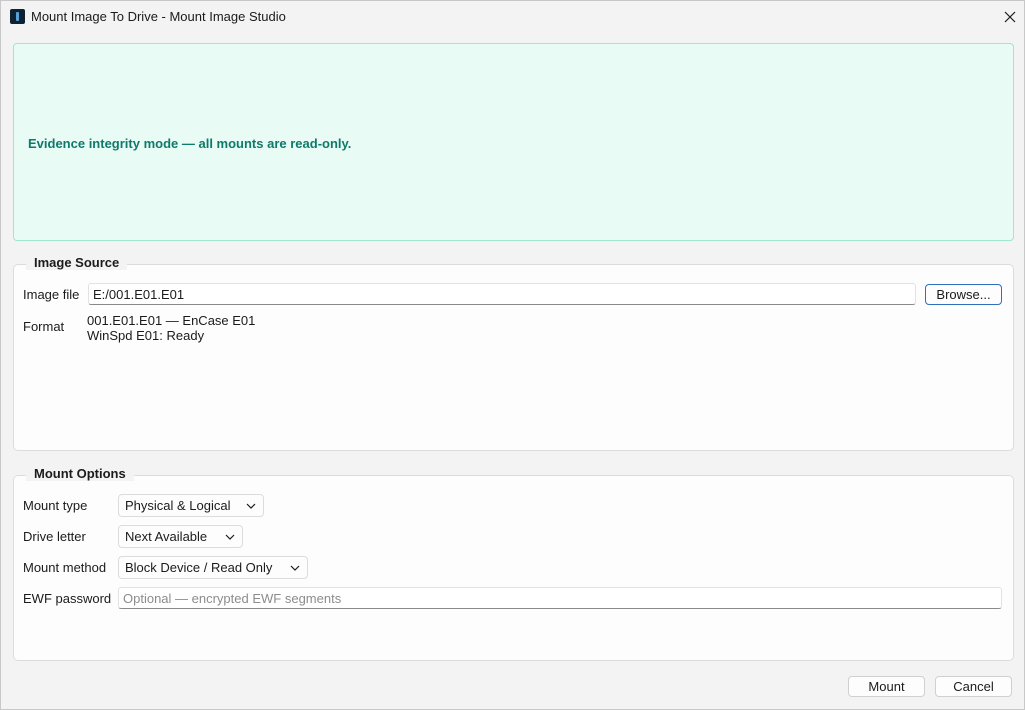  I want to click on image-file-label: Image file, so click(51, 294).